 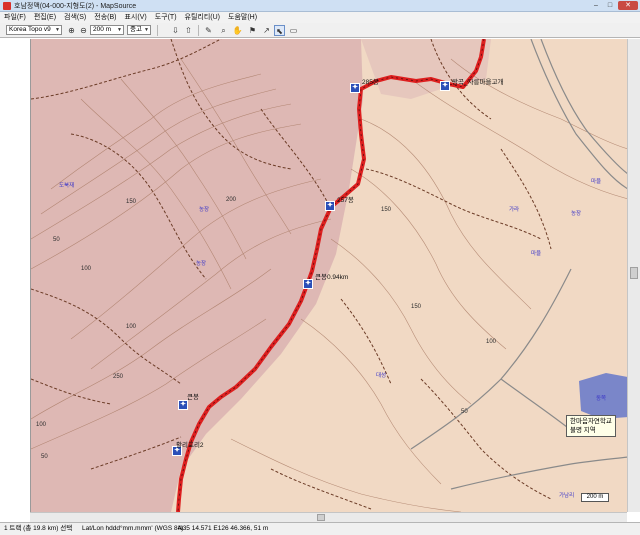 What do you see at coordinates (223, 30) in the screenshot?
I see `zoom-tool-icon: ⌕` at bounding box center [223, 30].